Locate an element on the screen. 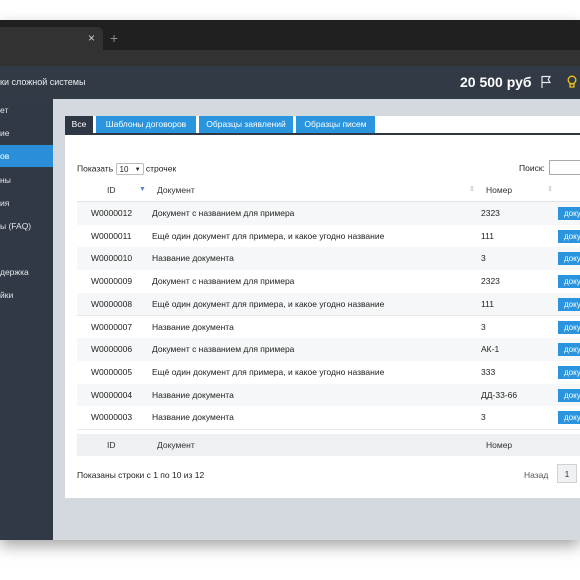 The width and height of the screenshot is (580, 580). column-header-document: Документ is located at coordinates (176, 190).